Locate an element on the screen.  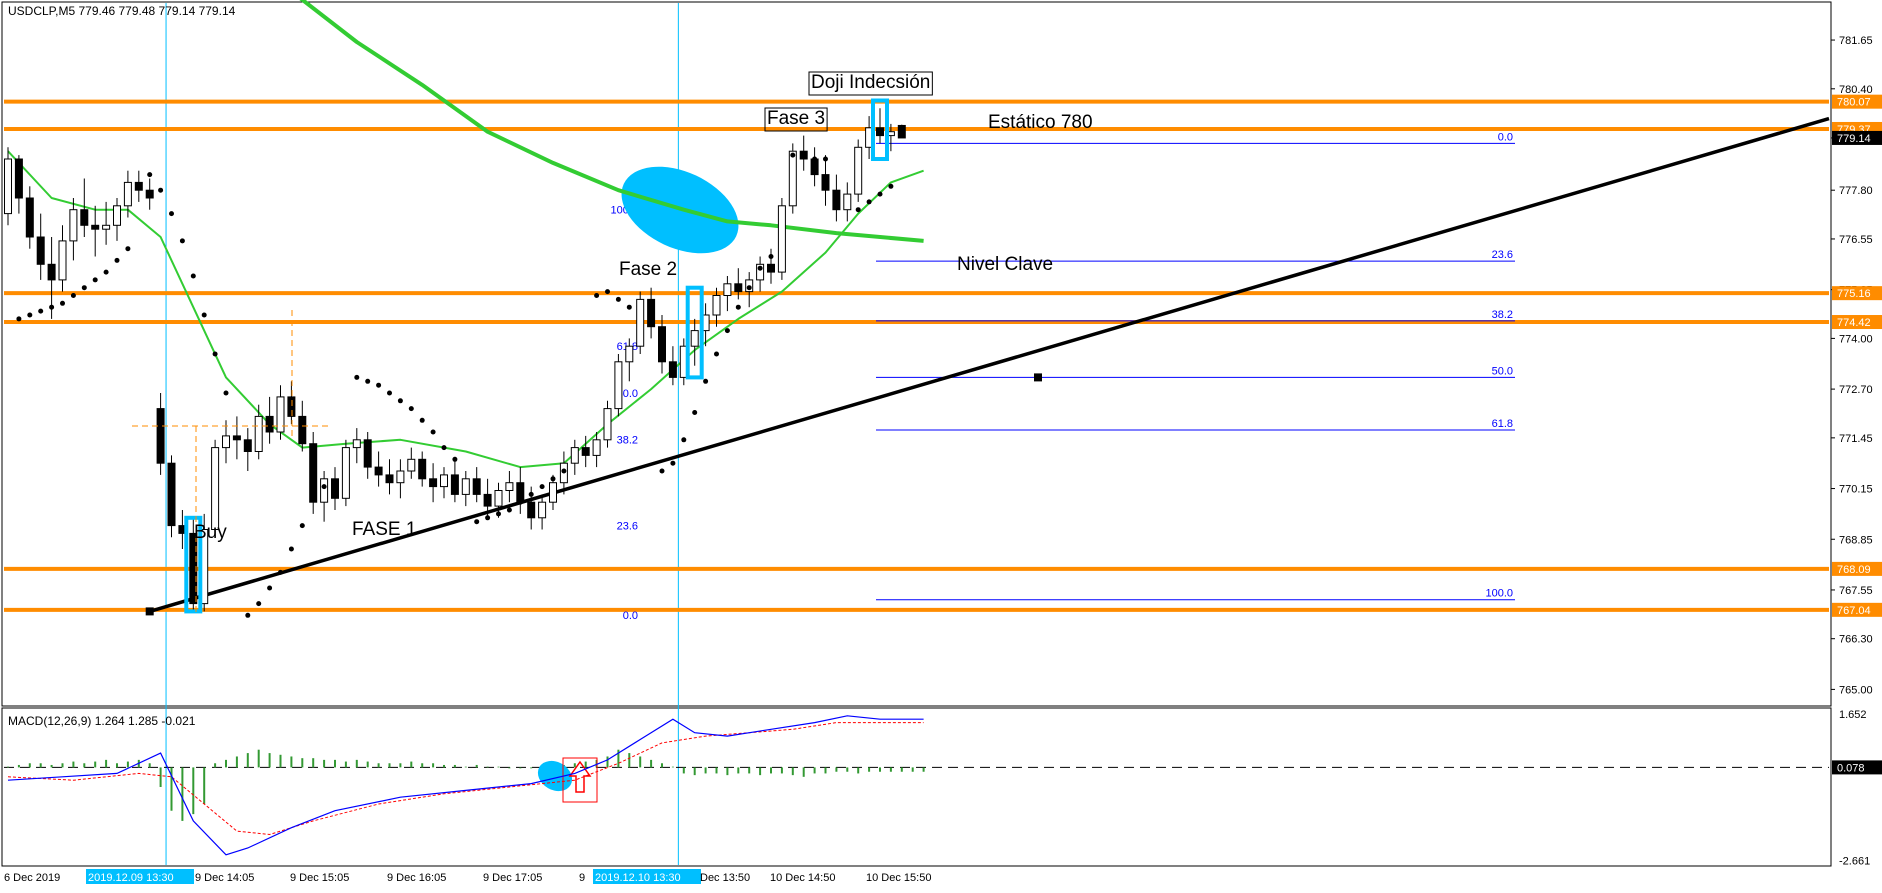
annotation-buy: Buy is located at coordinates (210, 532).